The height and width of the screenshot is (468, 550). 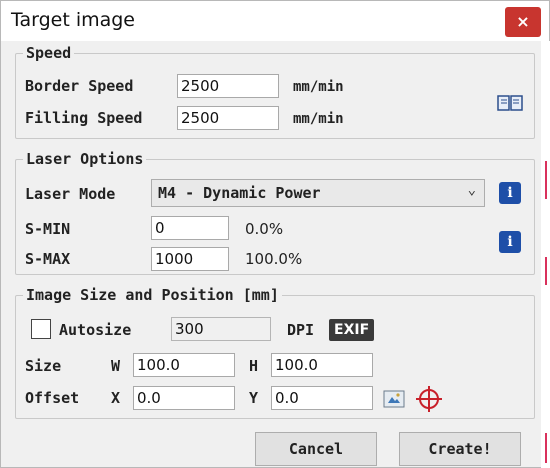 I want to click on exif-button: EXIF, so click(x=352, y=330).